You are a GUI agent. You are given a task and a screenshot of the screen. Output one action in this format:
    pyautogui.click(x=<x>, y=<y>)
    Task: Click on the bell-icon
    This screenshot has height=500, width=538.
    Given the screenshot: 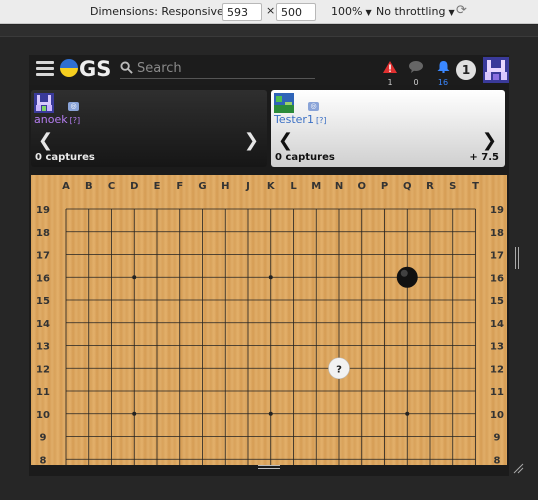 What is the action you would take?
    pyautogui.click(x=443, y=67)
    